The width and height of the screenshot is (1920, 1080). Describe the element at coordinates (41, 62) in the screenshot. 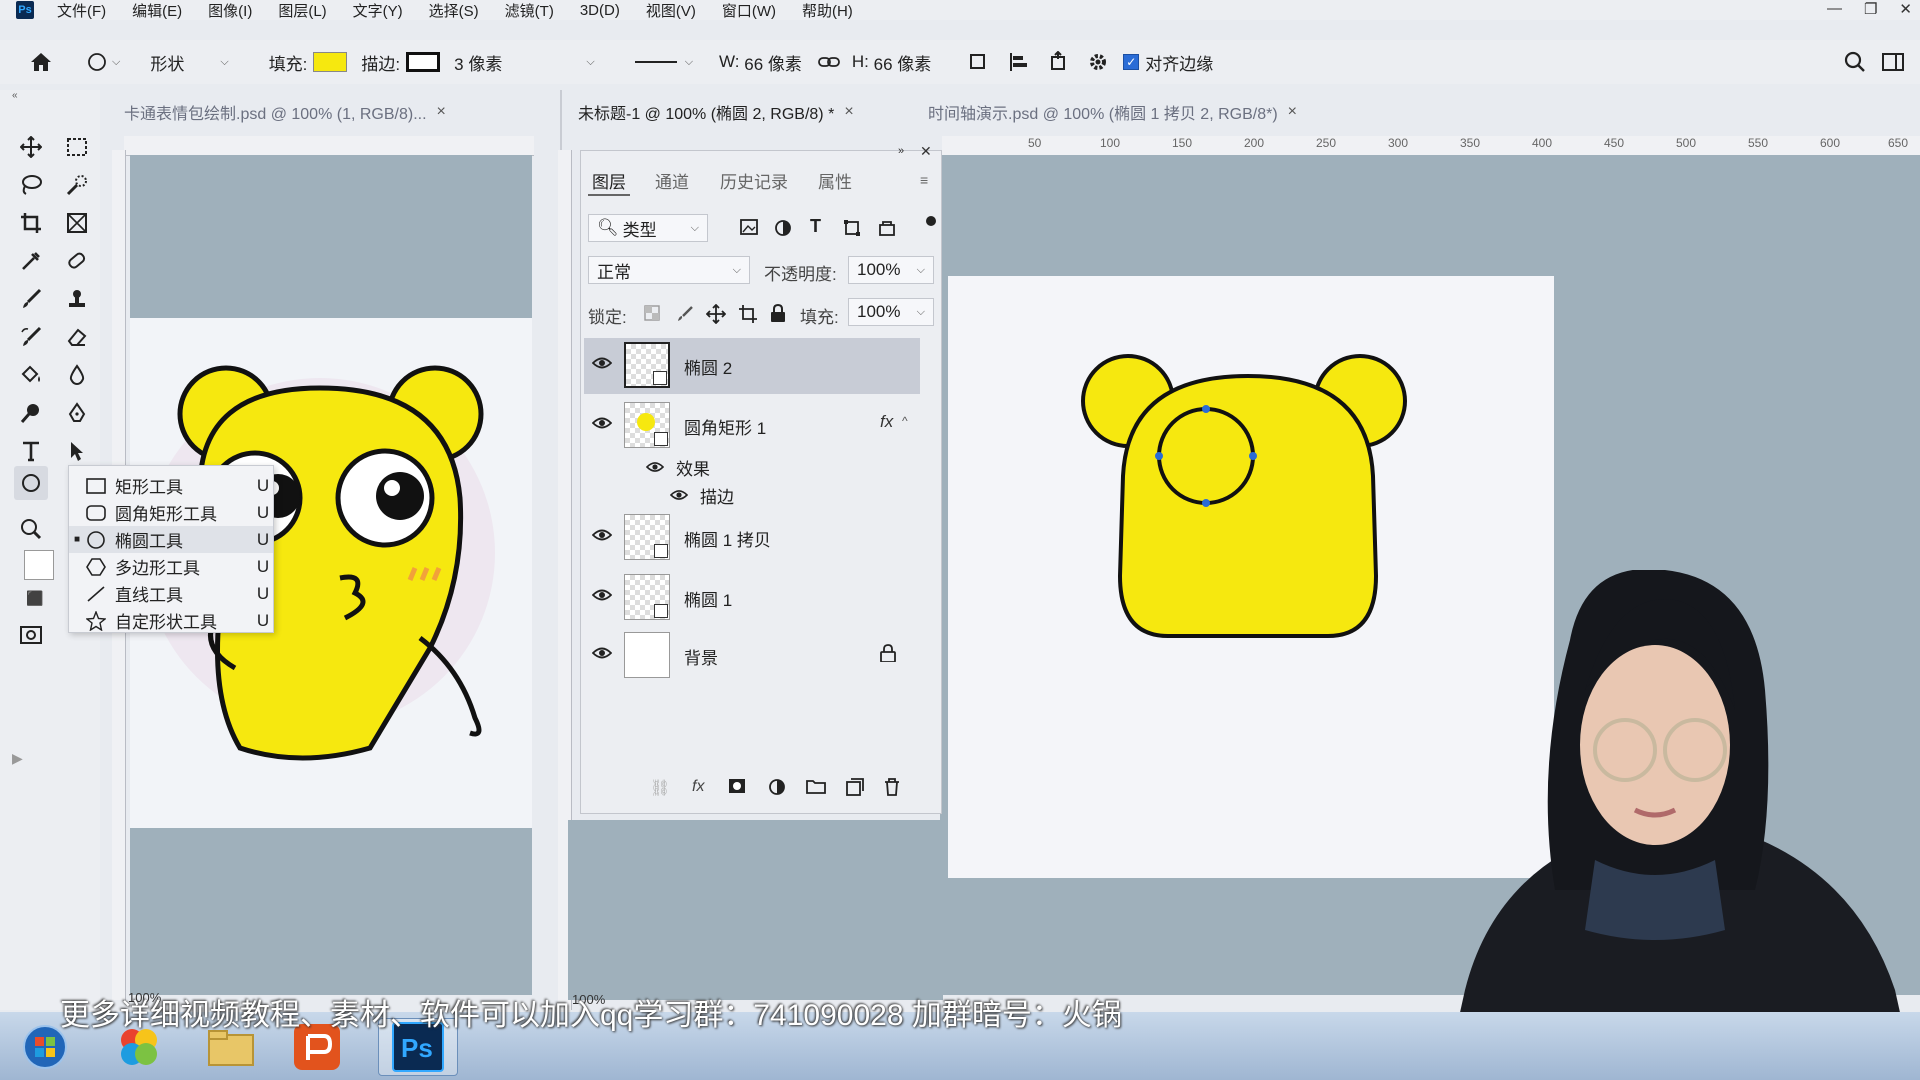

I see `home-icon` at that location.